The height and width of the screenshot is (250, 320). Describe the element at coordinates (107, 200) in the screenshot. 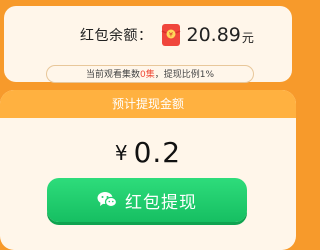

I see `wechat-icon` at that location.